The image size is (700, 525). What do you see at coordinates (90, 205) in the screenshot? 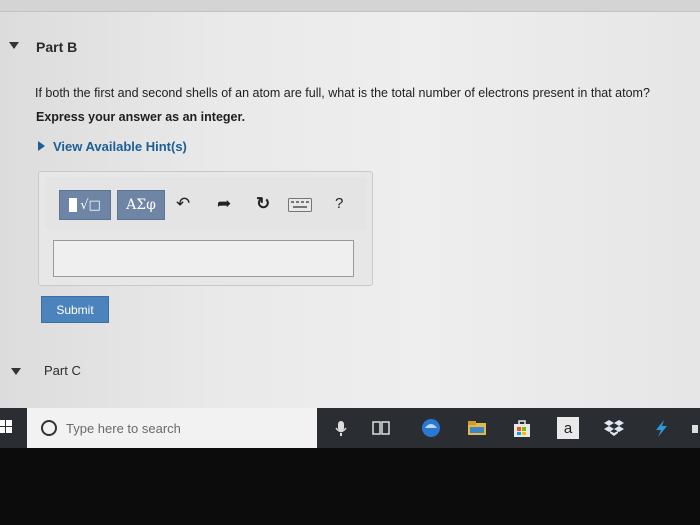
I see `templates-label: √□` at bounding box center [90, 205].